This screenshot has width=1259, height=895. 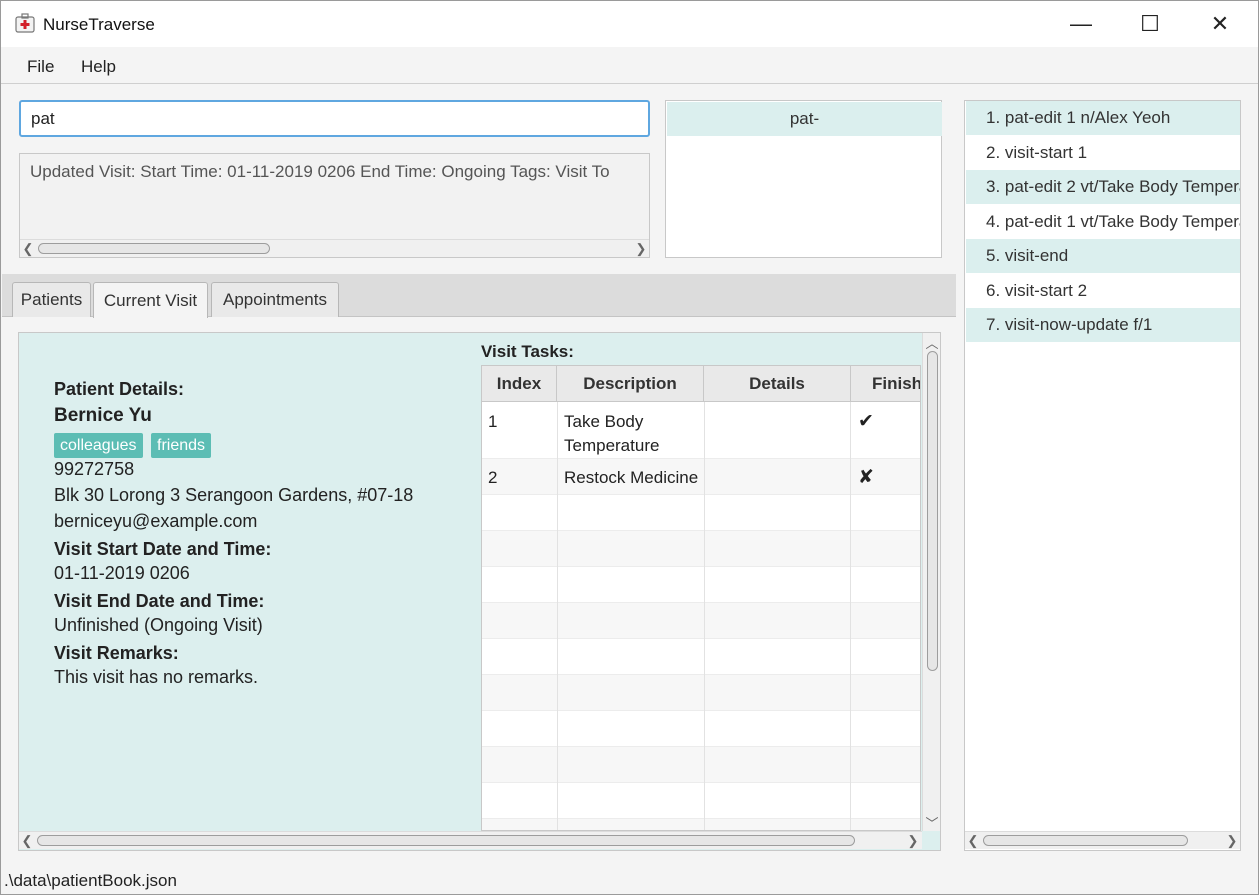 What do you see at coordinates (1103, 153) in the screenshot?
I see `history-item: 2. visit-start 1` at bounding box center [1103, 153].